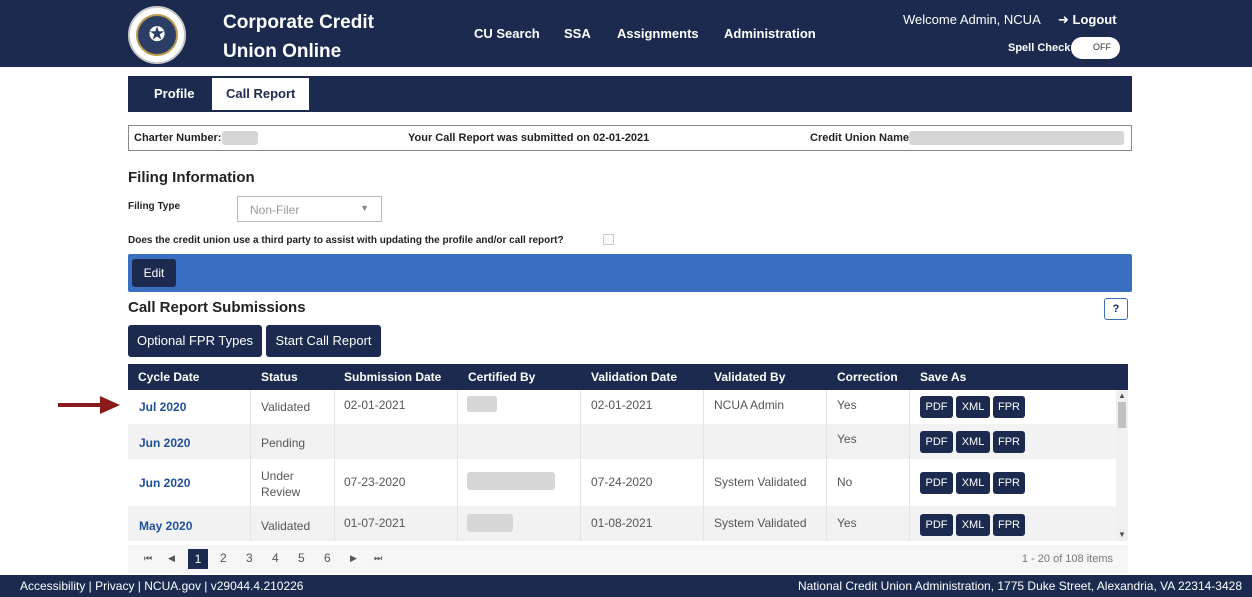 This screenshot has height=597, width=1252. I want to click on third-party-checkbox, so click(608, 239).